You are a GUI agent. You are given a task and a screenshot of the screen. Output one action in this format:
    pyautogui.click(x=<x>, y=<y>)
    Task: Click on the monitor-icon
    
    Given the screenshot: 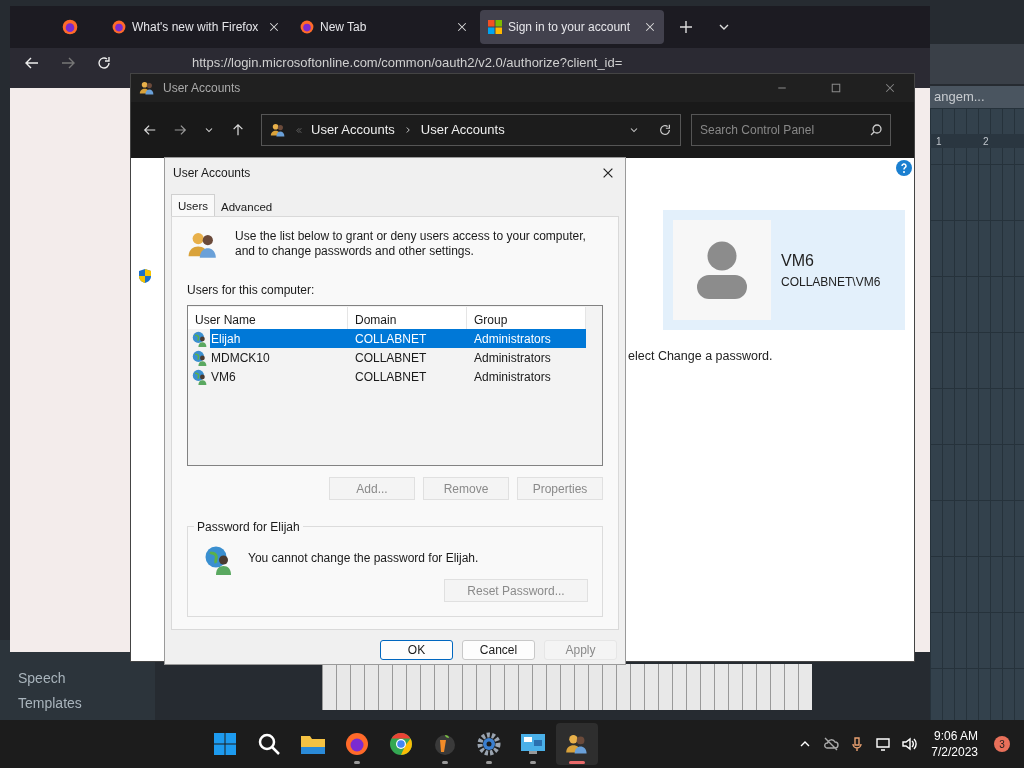 What is the action you would take?
    pyautogui.click(x=532, y=744)
    